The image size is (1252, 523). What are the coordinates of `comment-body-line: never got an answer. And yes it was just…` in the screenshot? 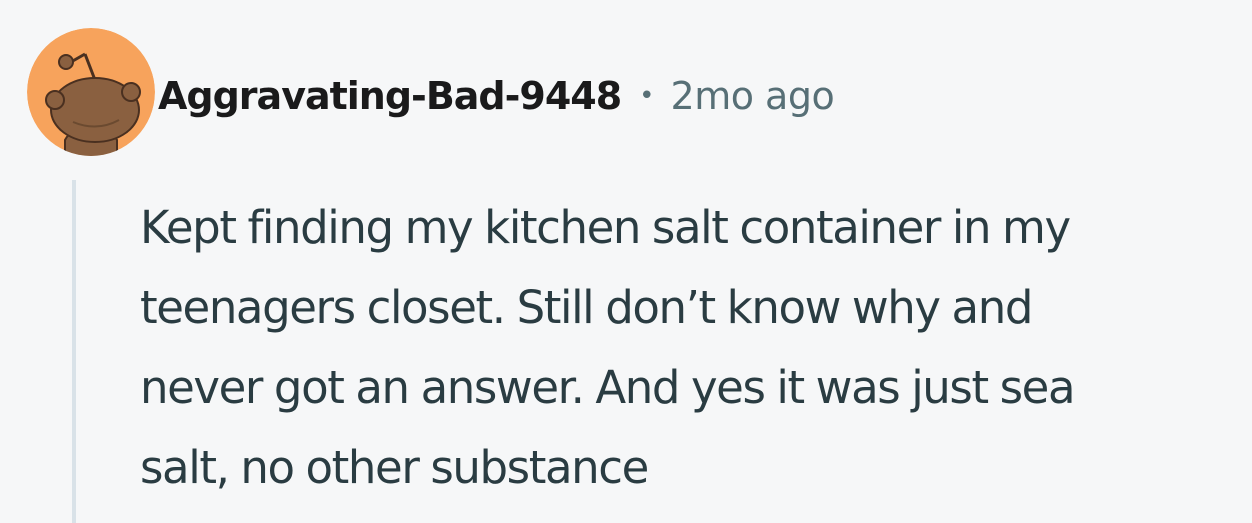 It's located at (608, 387).